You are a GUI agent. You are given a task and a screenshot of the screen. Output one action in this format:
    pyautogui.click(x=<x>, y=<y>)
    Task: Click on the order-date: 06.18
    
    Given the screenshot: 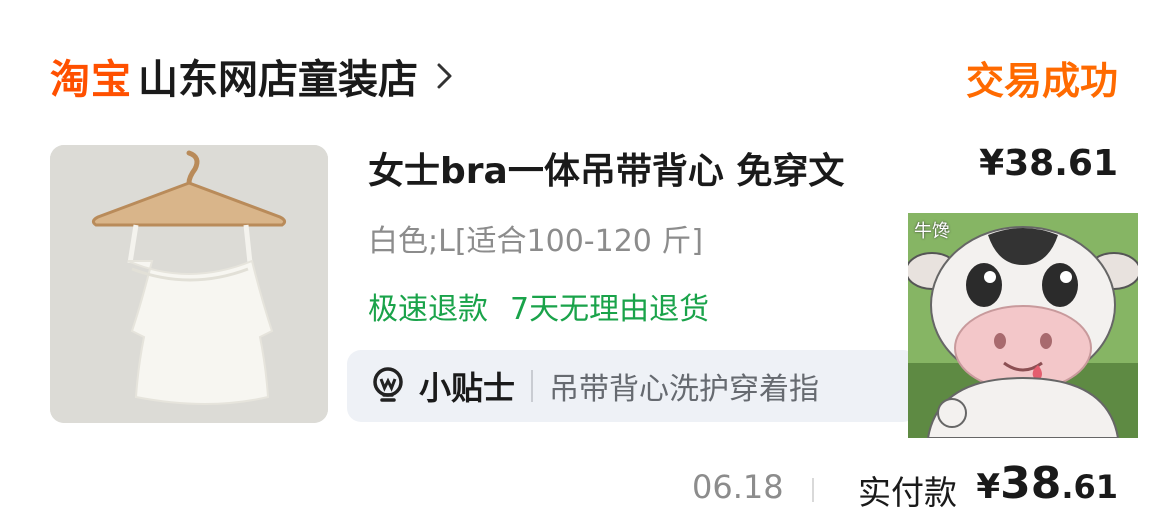 What is the action you would take?
    pyautogui.click(x=738, y=487)
    